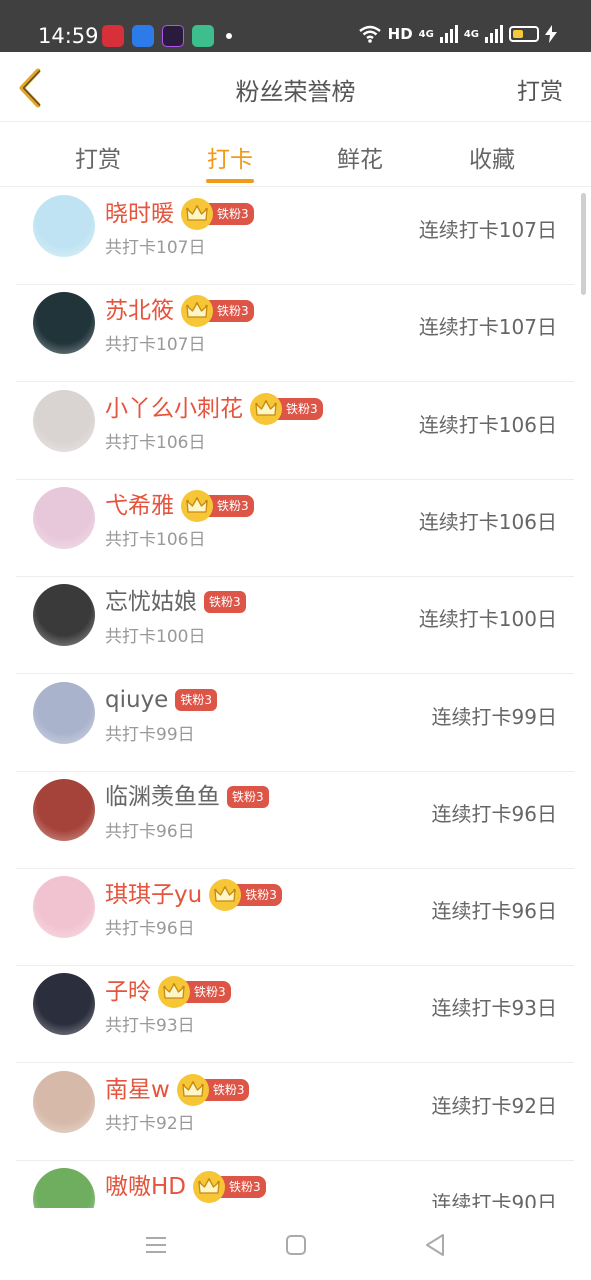  What do you see at coordinates (360, 157) in the screenshot?
I see `tab-flowers: 鲜花` at bounding box center [360, 157].